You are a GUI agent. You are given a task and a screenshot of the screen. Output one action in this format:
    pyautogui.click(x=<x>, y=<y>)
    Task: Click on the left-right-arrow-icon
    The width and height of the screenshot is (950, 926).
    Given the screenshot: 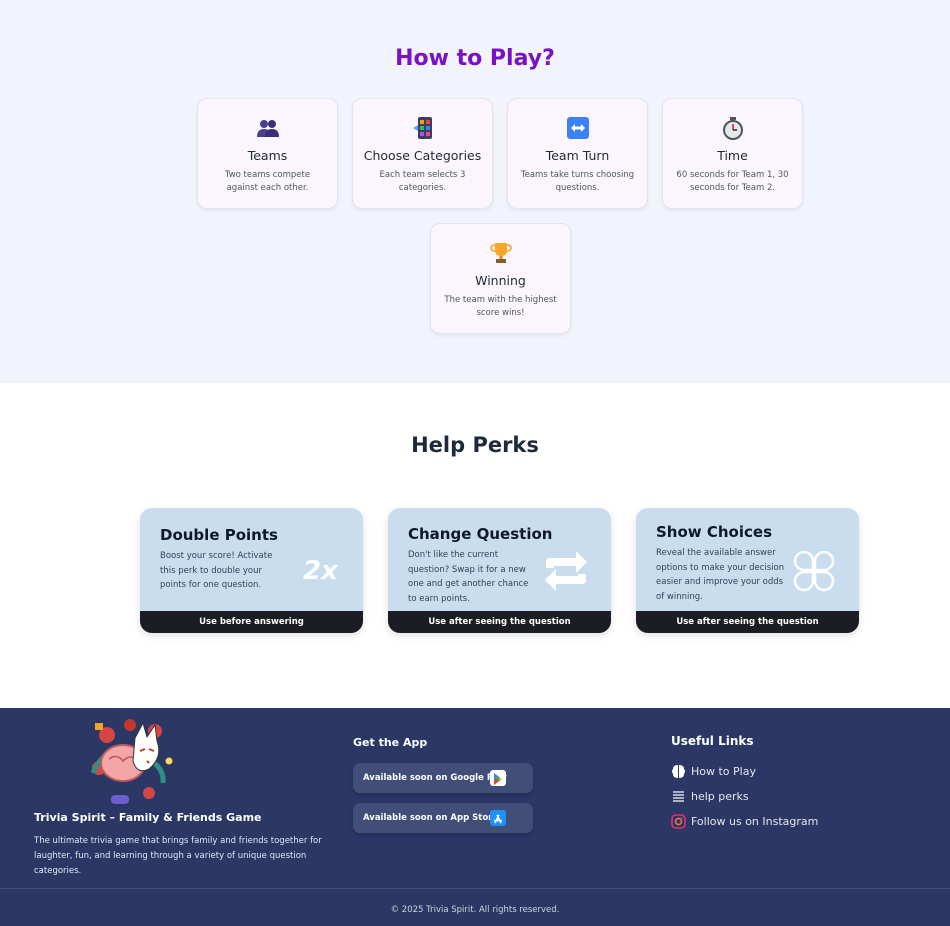 What is the action you would take?
    pyautogui.click(x=577, y=128)
    